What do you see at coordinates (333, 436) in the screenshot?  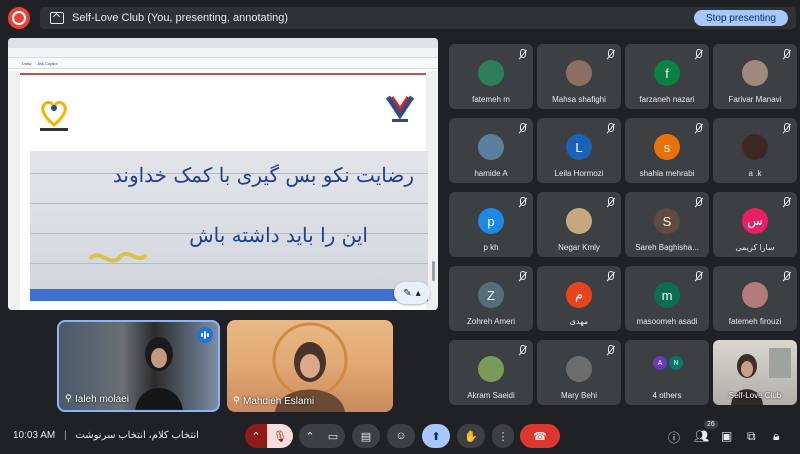 I see `camera-button: ▭` at bounding box center [333, 436].